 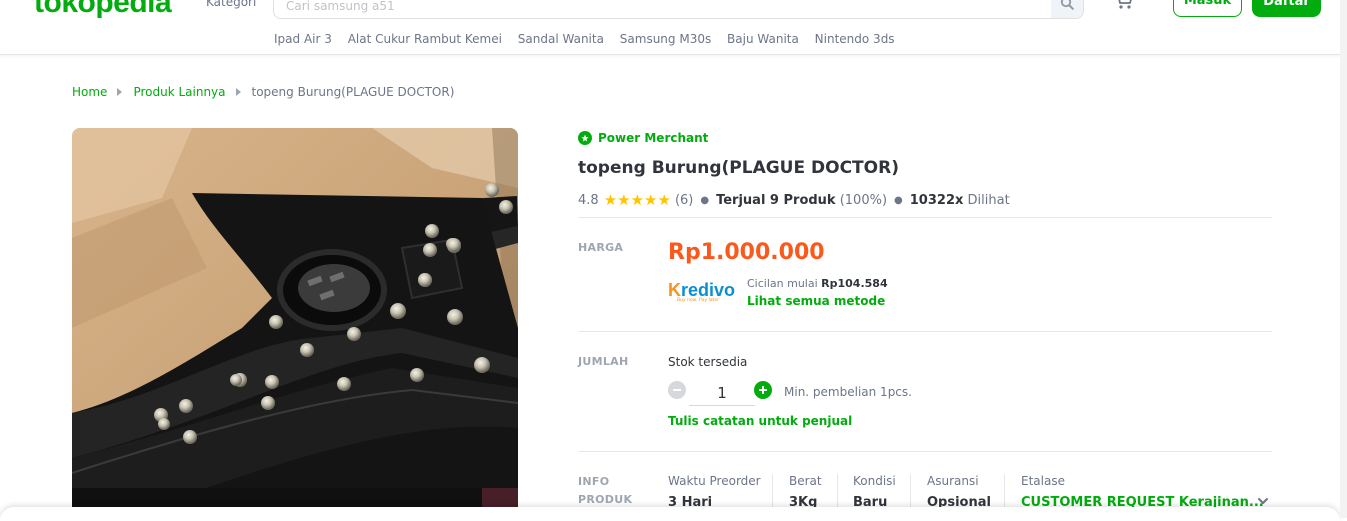 What do you see at coordinates (782, 283) in the screenshot?
I see `installment-prefix: Cicilan mulai` at bounding box center [782, 283].